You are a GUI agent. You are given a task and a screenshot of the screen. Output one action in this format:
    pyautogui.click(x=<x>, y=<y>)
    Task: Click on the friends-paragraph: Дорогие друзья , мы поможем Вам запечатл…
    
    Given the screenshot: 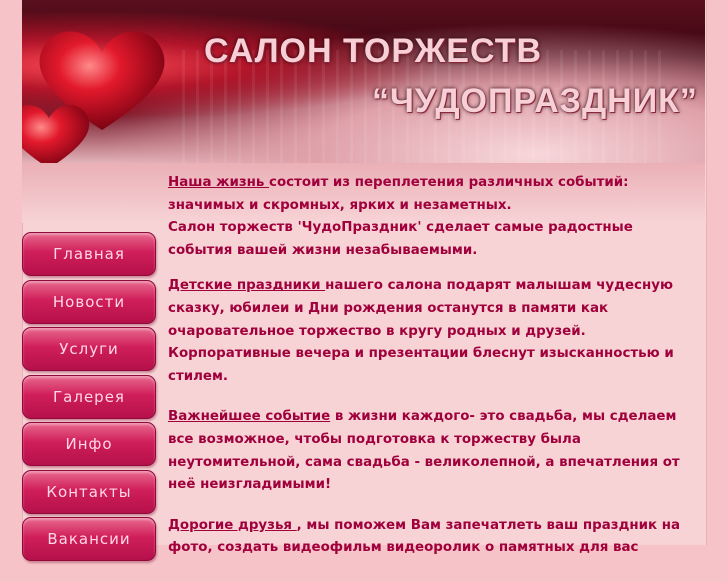 What is the action you would take?
    pyautogui.click(x=433, y=537)
    